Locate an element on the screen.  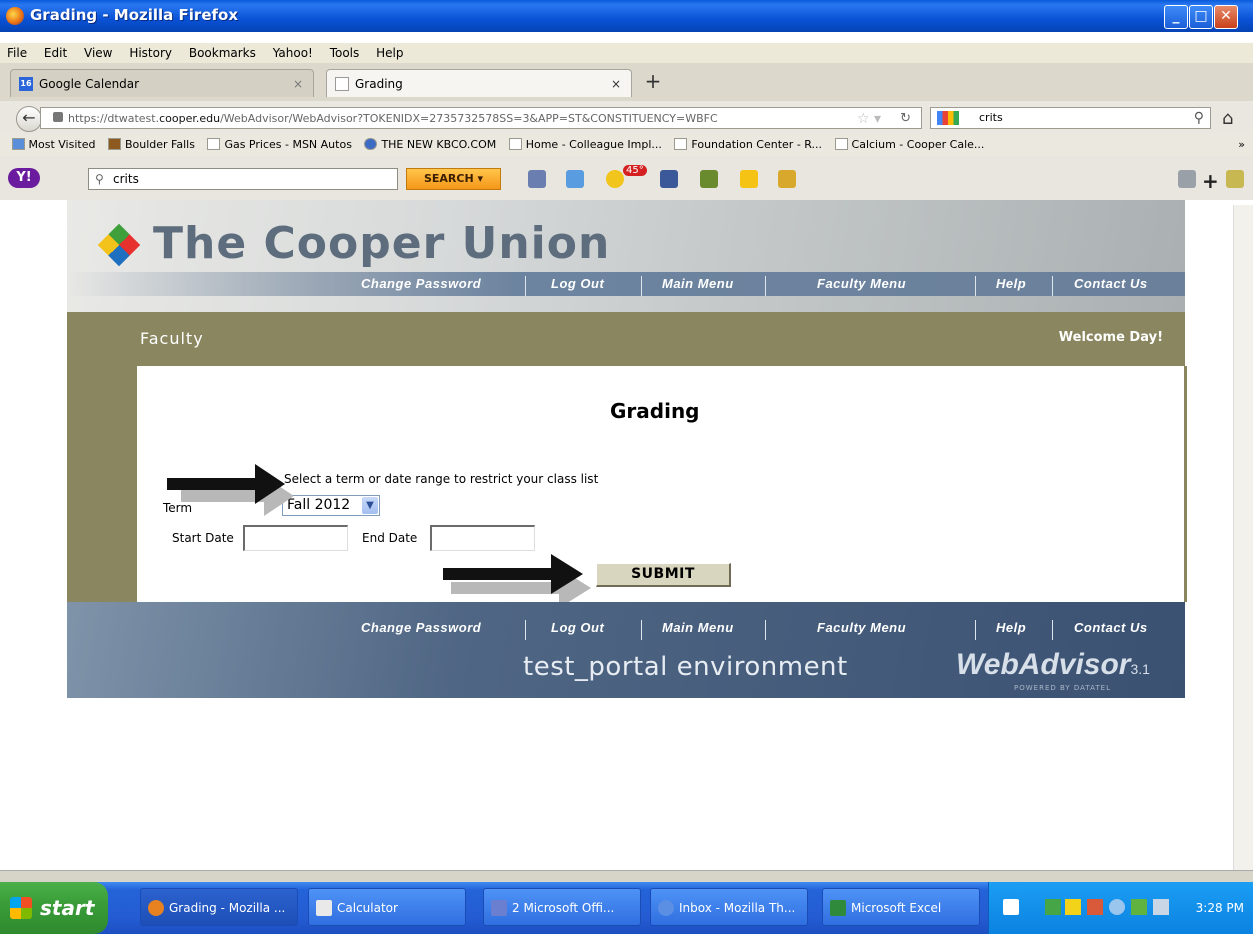
environment-label: test_portal environment is located at coordinates (685, 667).